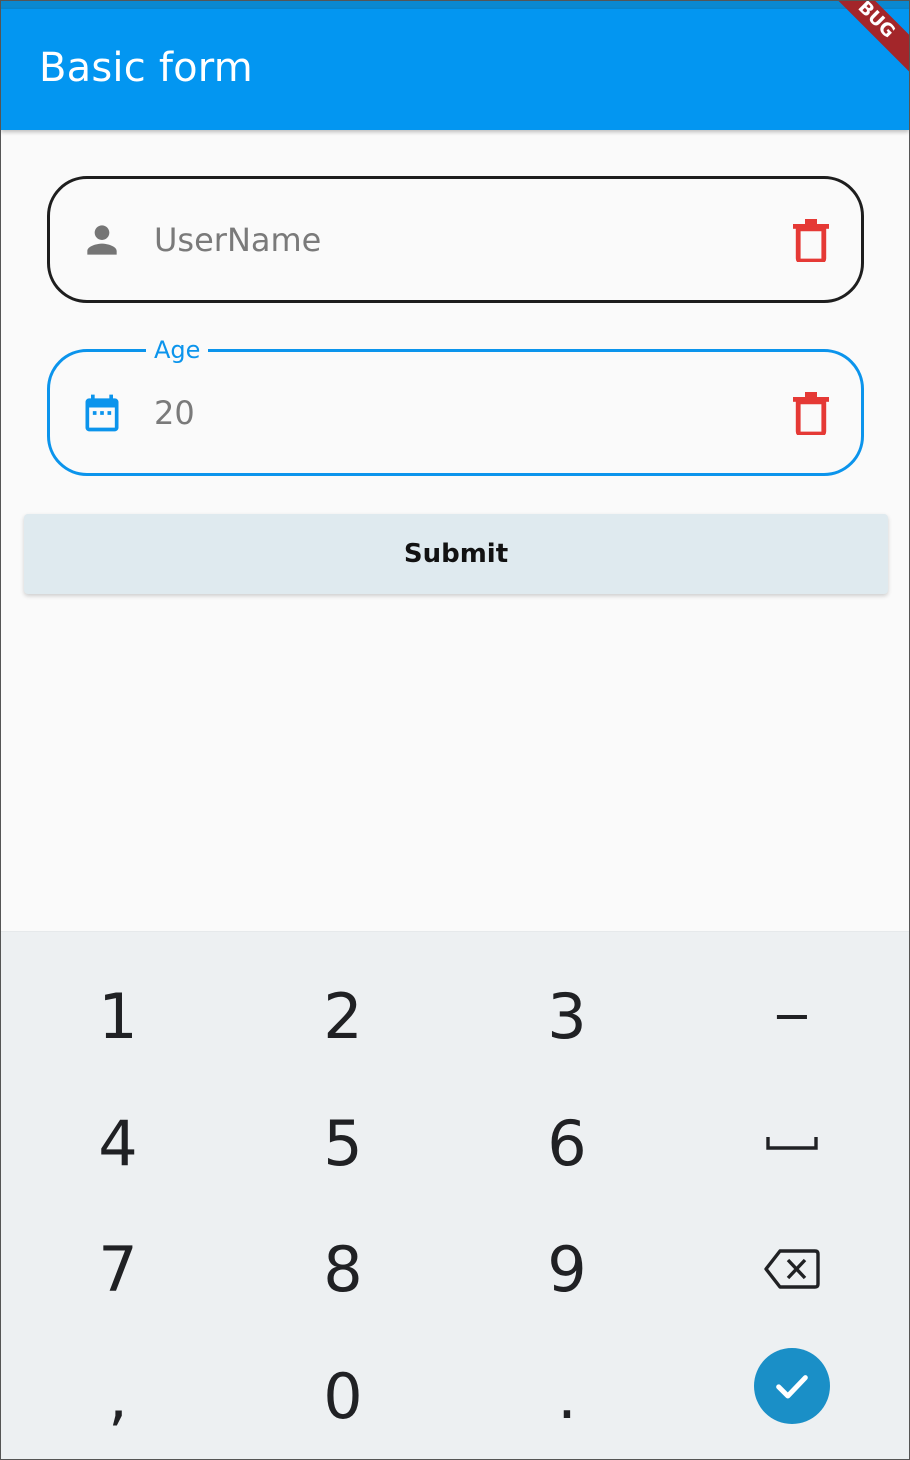 The image size is (910, 1460). I want to click on key-5: 5, so click(343, 1143).